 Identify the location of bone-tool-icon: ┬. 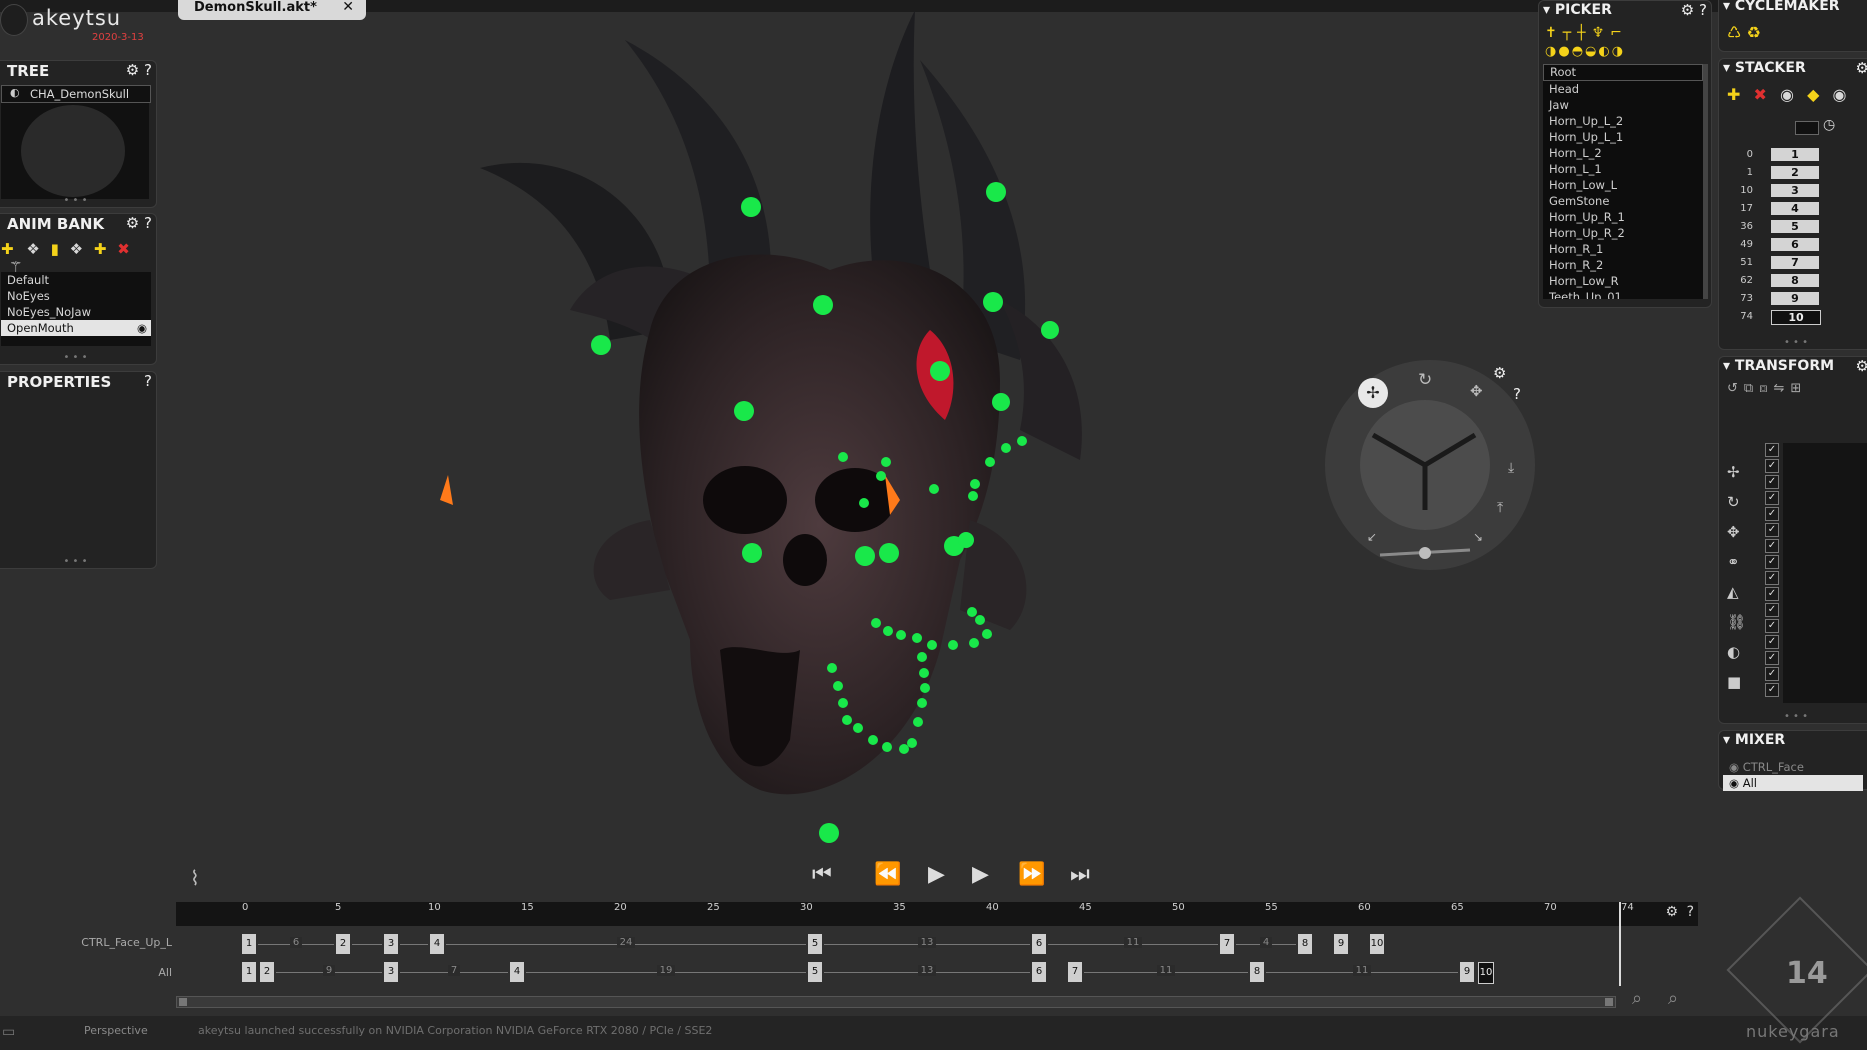
(1570, 33).